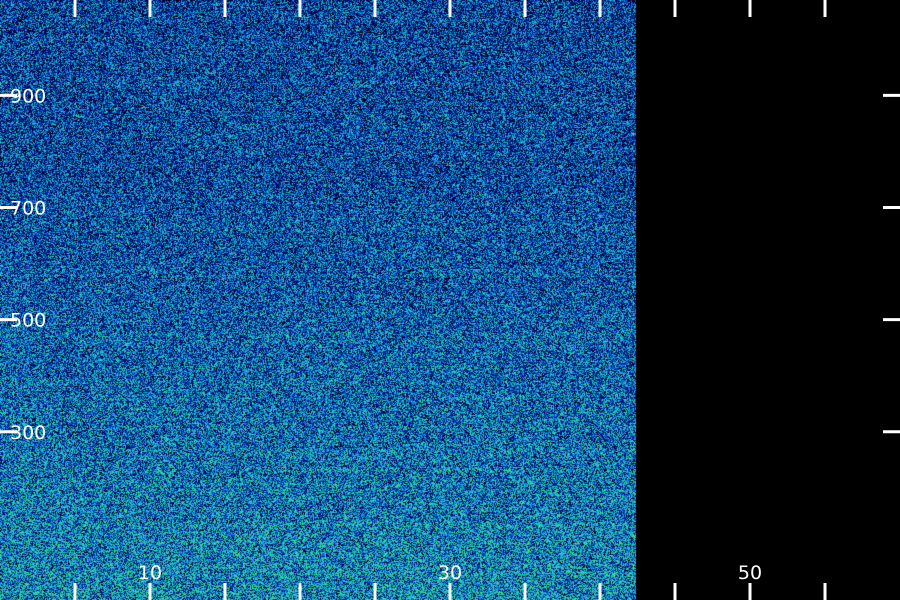  What do you see at coordinates (750, 573) in the screenshot?
I see `x-tick-label: 50` at bounding box center [750, 573].